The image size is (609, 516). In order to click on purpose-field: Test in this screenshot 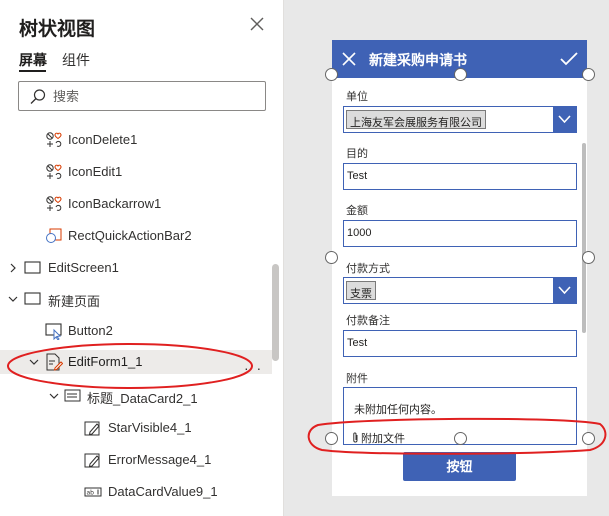, I will do `click(460, 176)`.